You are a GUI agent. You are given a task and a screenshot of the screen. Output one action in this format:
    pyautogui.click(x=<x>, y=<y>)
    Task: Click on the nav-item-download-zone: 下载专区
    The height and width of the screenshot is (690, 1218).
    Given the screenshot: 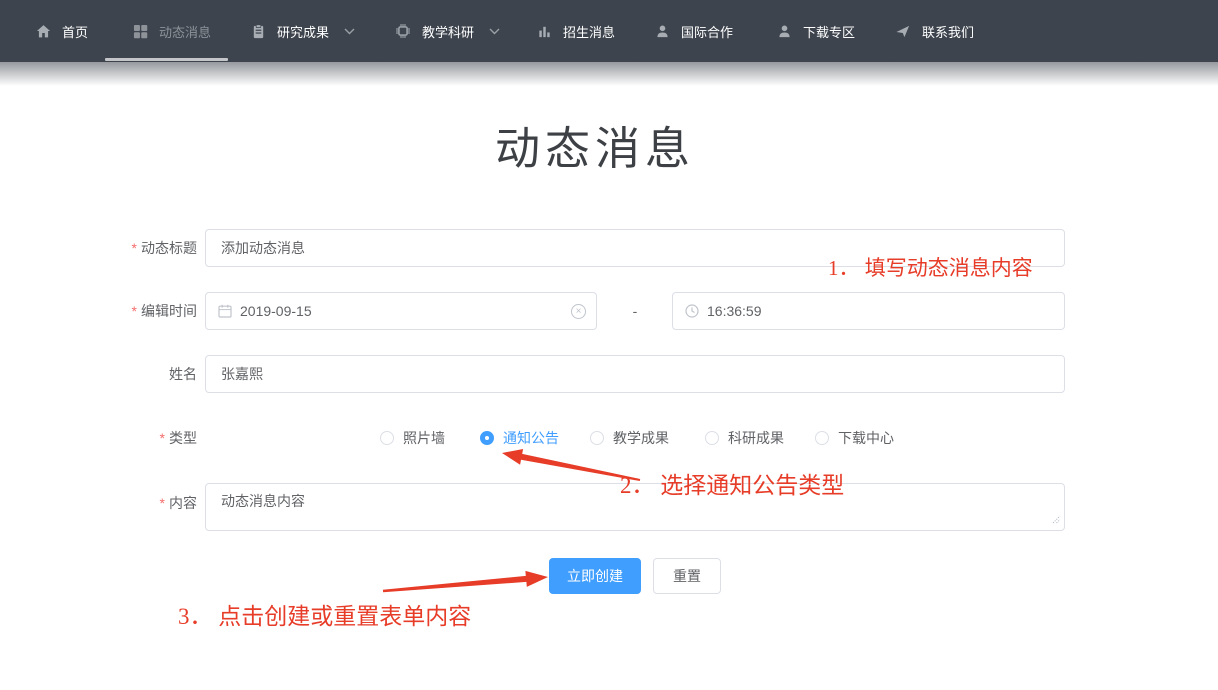 What is the action you would take?
    pyautogui.click(x=816, y=31)
    